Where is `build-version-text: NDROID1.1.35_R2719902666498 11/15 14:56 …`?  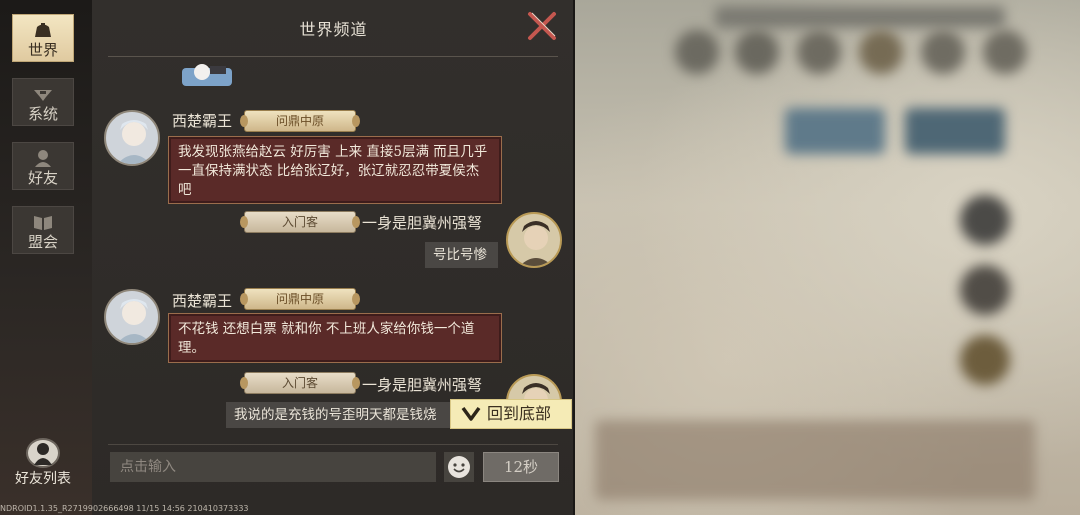 build-version-text: NDROID1.1.35_R2719902666498 11/15 14:56 … is located at coordinates (124, 508).